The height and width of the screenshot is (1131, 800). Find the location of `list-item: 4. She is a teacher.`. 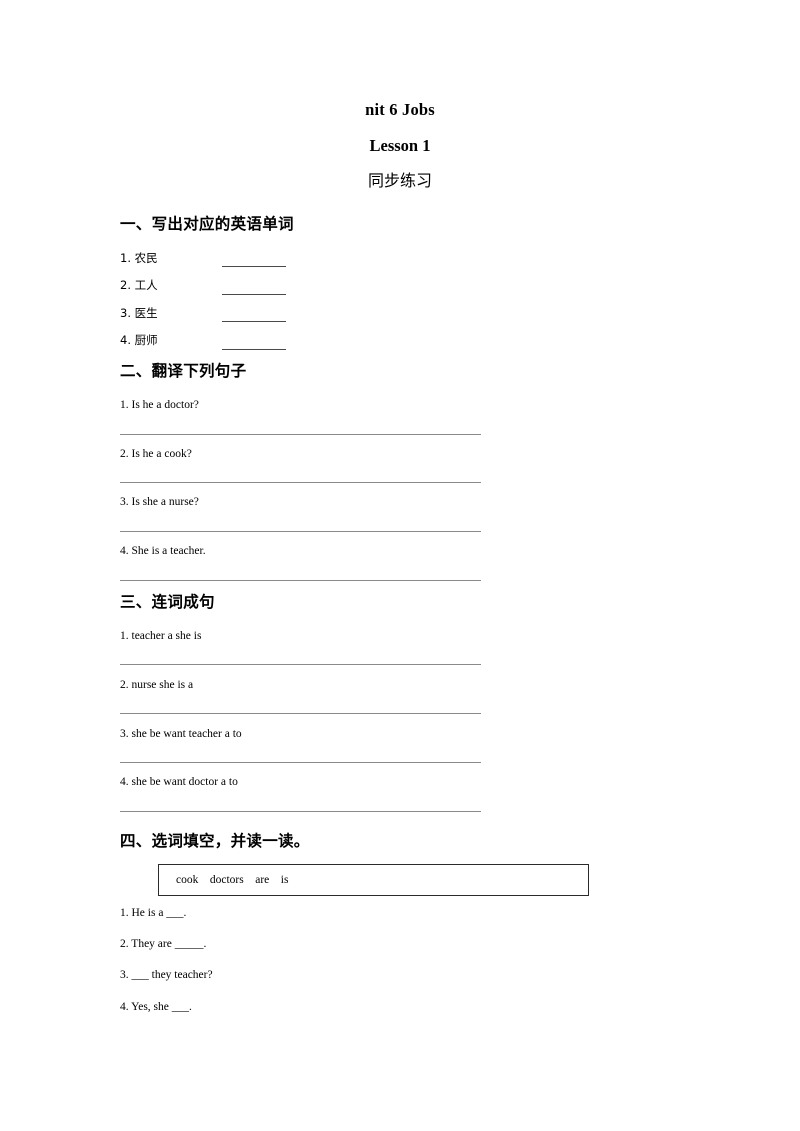

list-item: 4. She is a teacher. is located at coordinates (163, 551).